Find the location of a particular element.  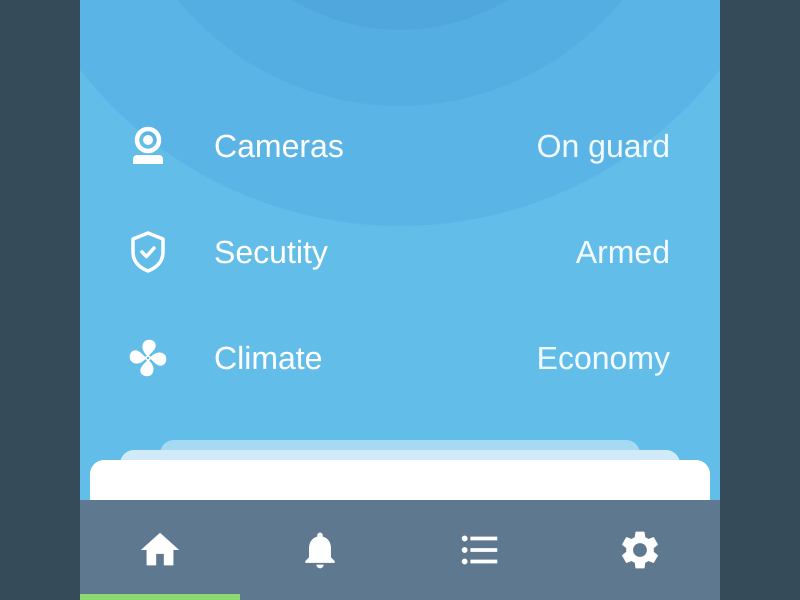

device-label: Secutity is located at coordinates (271, 252).